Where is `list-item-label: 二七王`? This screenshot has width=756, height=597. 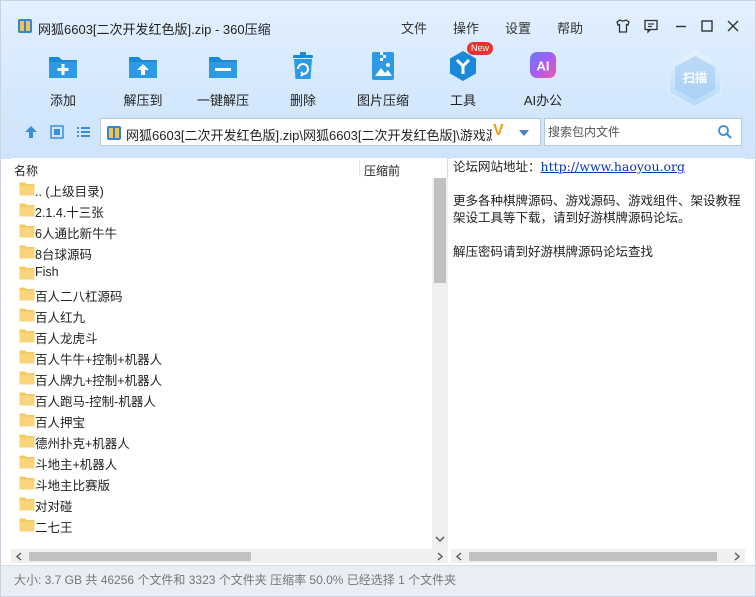 list-item-label: 二七王 is located at coordinates (54, 528).